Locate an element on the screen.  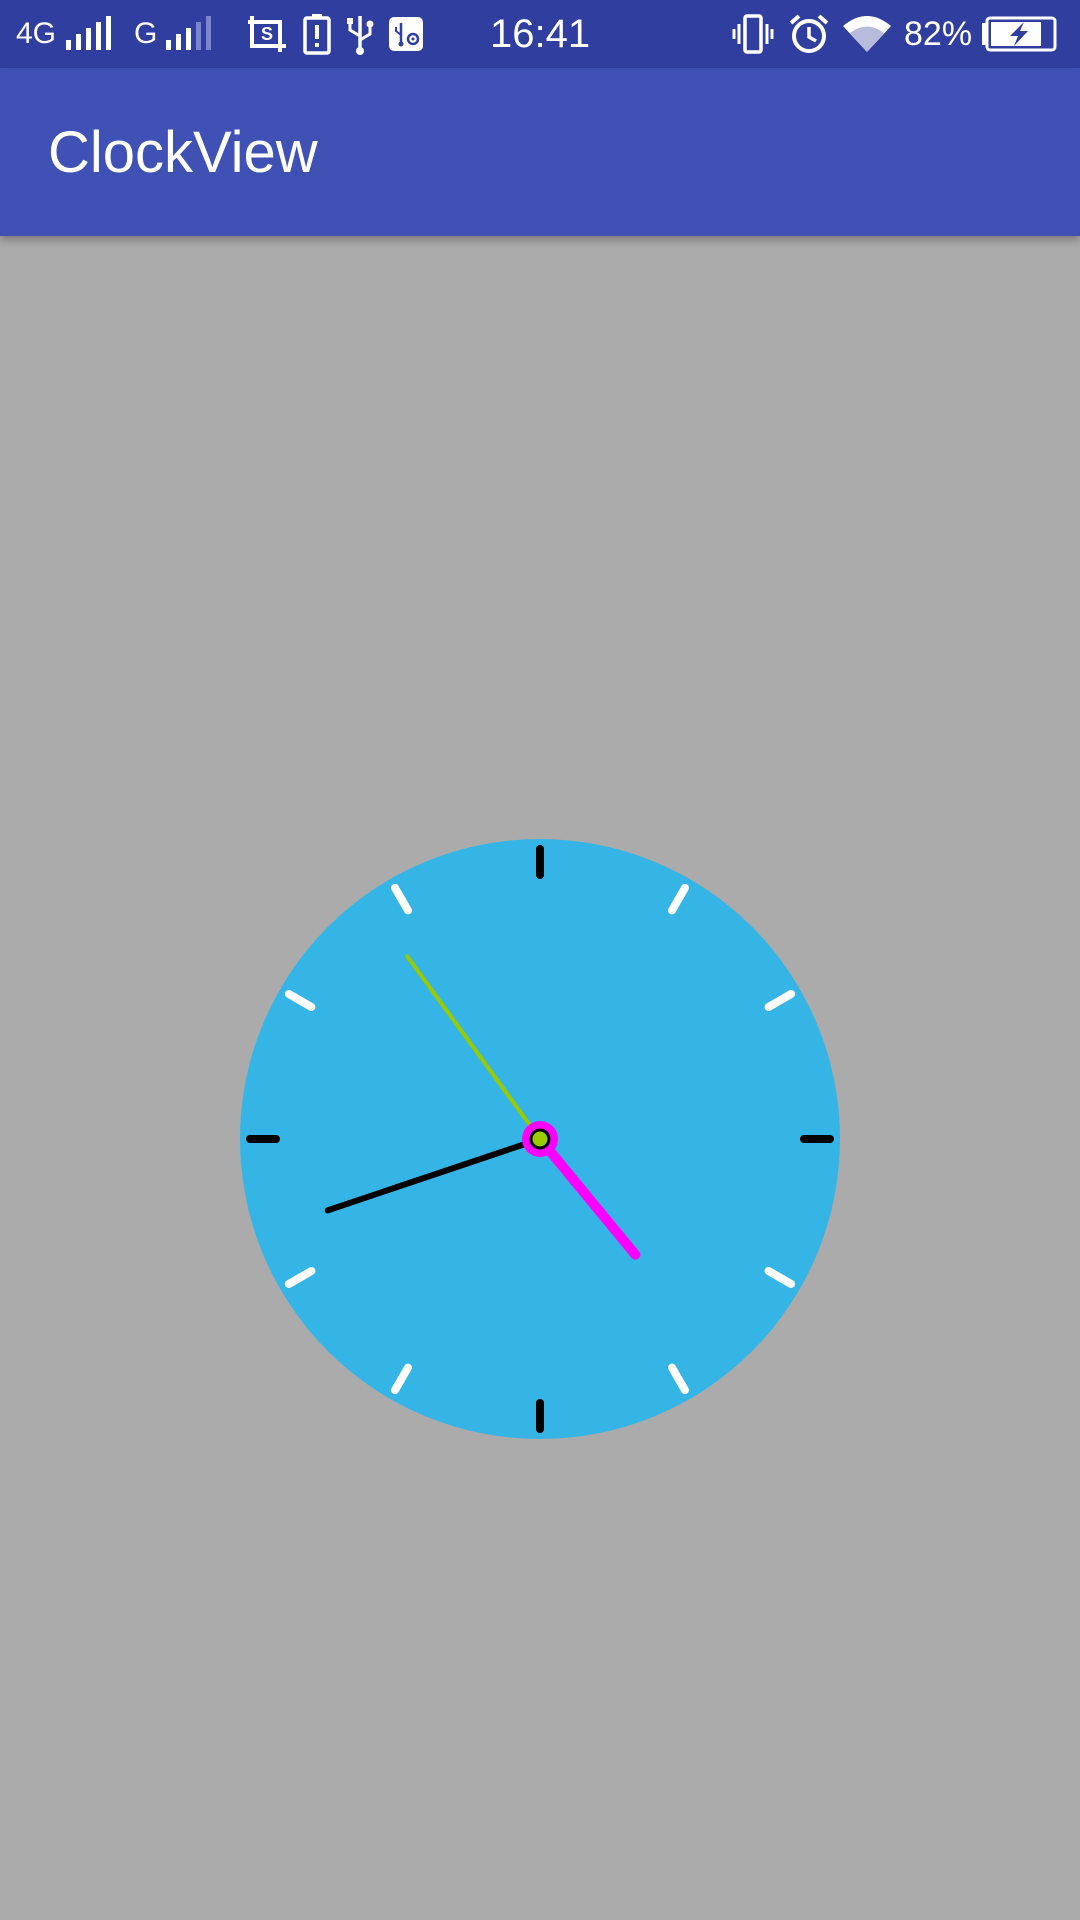
battery-alert-icon is located at coordinates (317, 34).